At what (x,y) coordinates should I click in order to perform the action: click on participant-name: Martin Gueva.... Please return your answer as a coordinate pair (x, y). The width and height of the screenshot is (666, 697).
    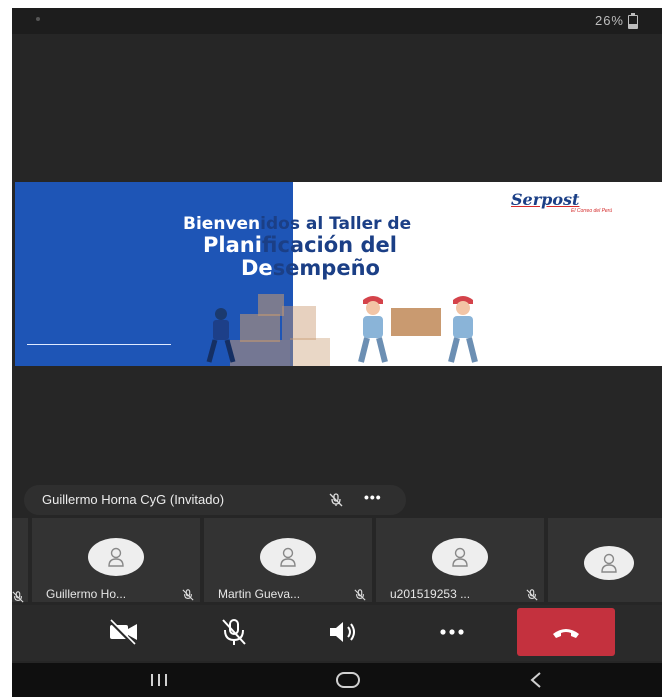
    Looking at the image, I should click on (259, 594).